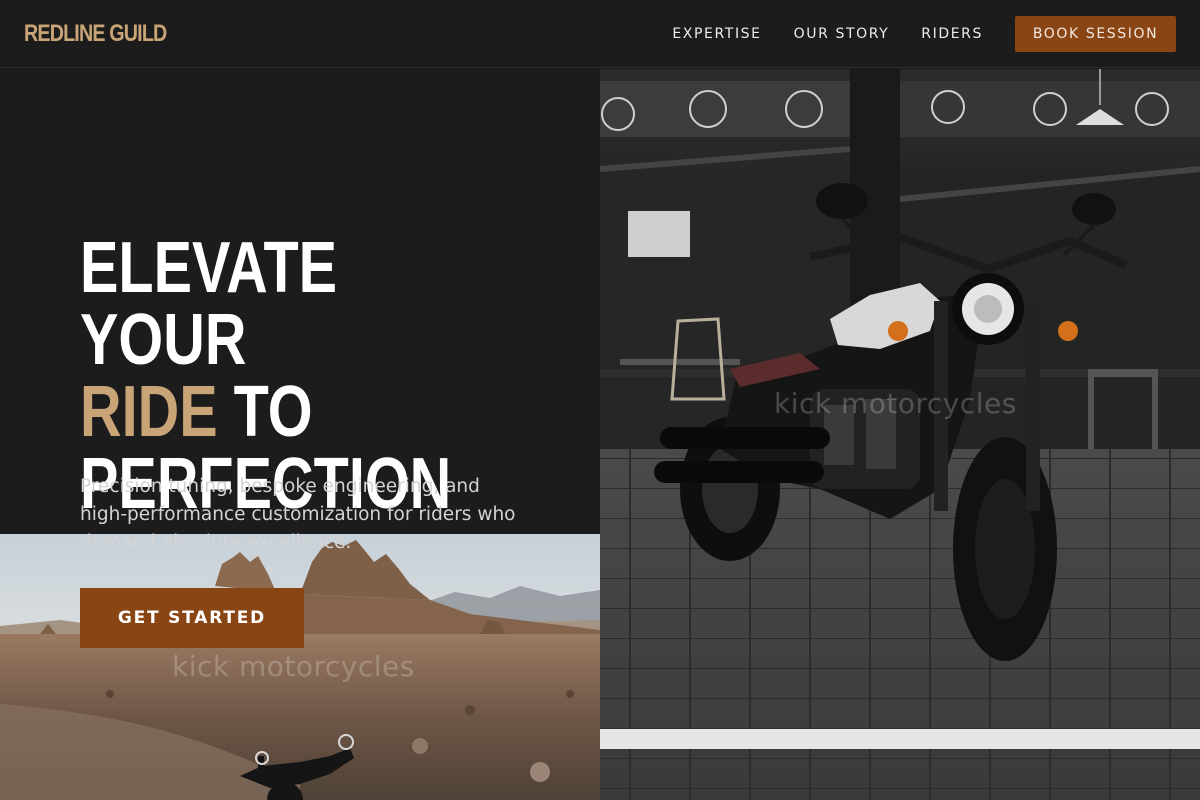 The width and height of the screenshot is (1200, 800). I want to click on nav-link-expertise: EXPERTISE, so click(716, 34).